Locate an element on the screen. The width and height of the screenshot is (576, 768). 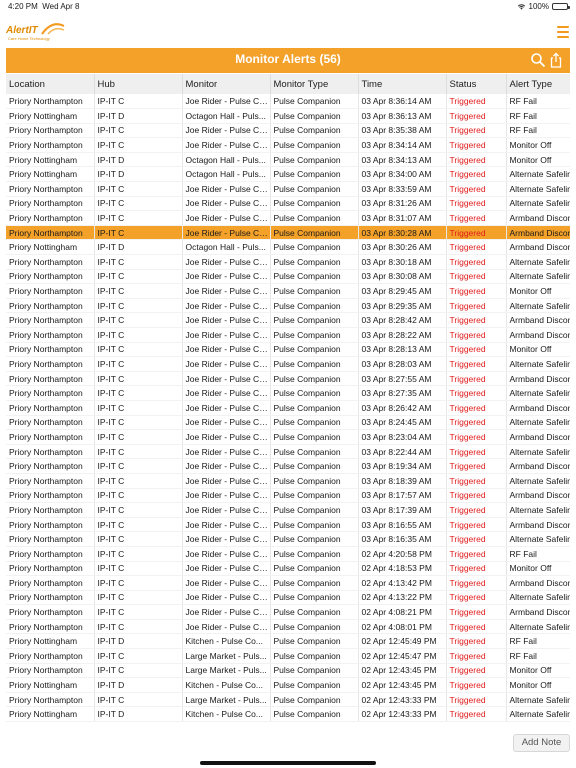
cell-time: 03 Apr 8:31:07 AM is located at coordinates (402, 218).